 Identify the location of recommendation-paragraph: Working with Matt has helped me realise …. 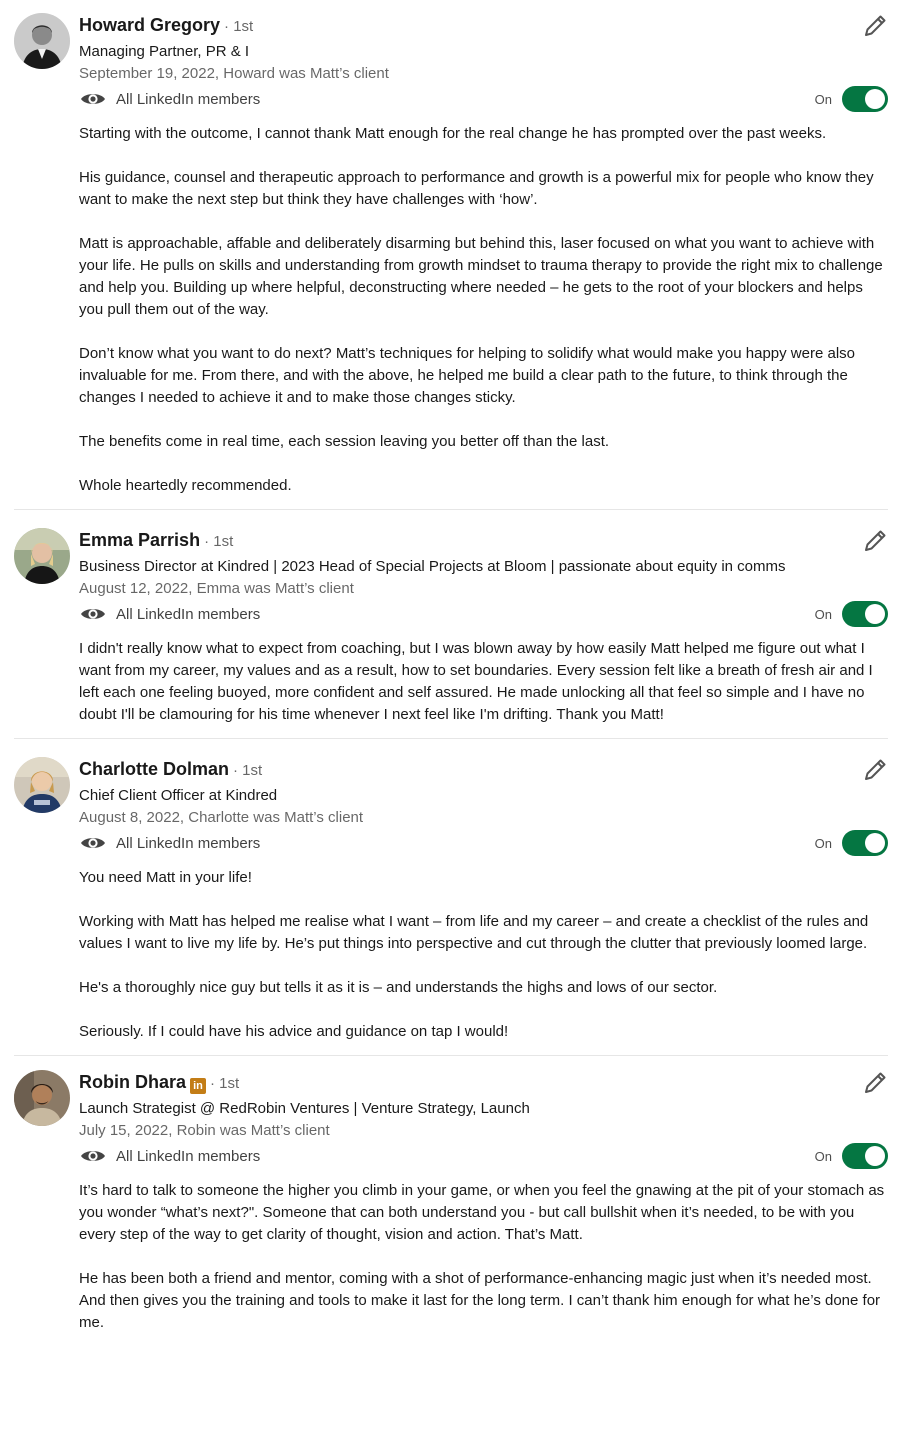
(474, 932).